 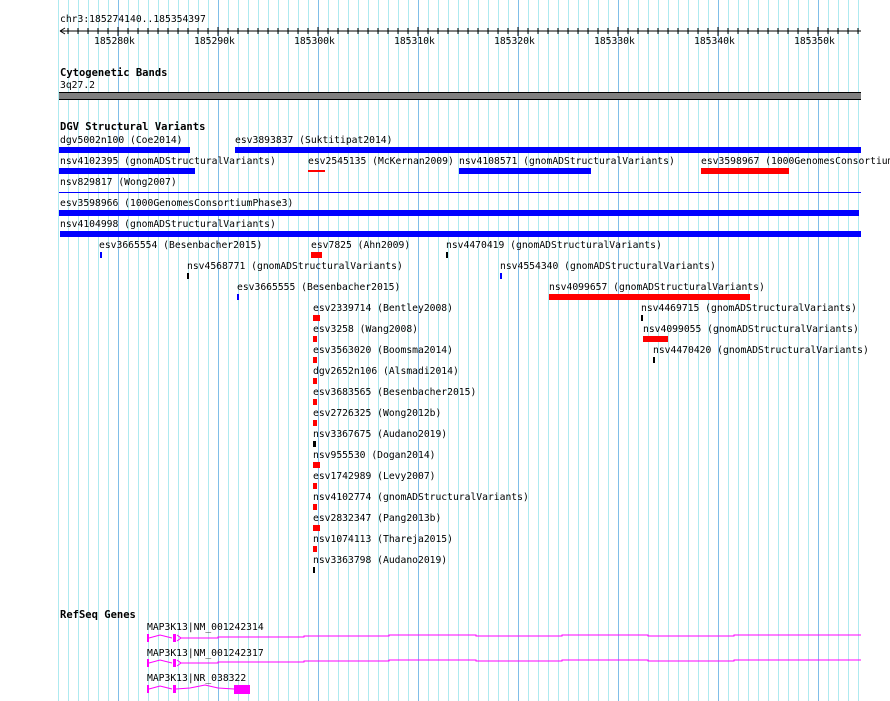 I want to click on variant-label: nsv3363798 (Audano2019), so click(x=380, y=560).